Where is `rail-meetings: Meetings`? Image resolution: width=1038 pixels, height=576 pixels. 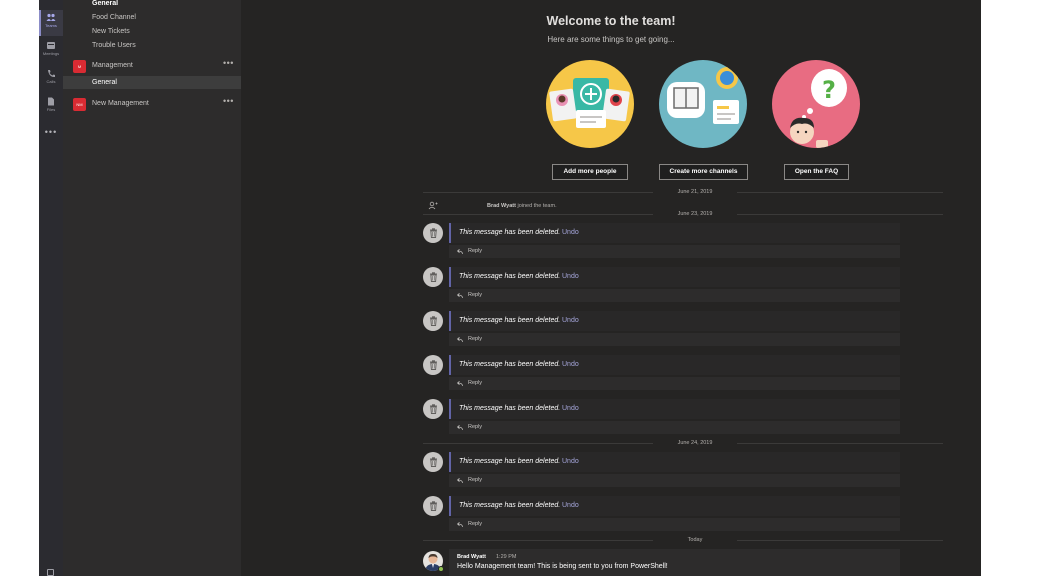 rail-meetings: Meetings is located at coordinates (51, 51).